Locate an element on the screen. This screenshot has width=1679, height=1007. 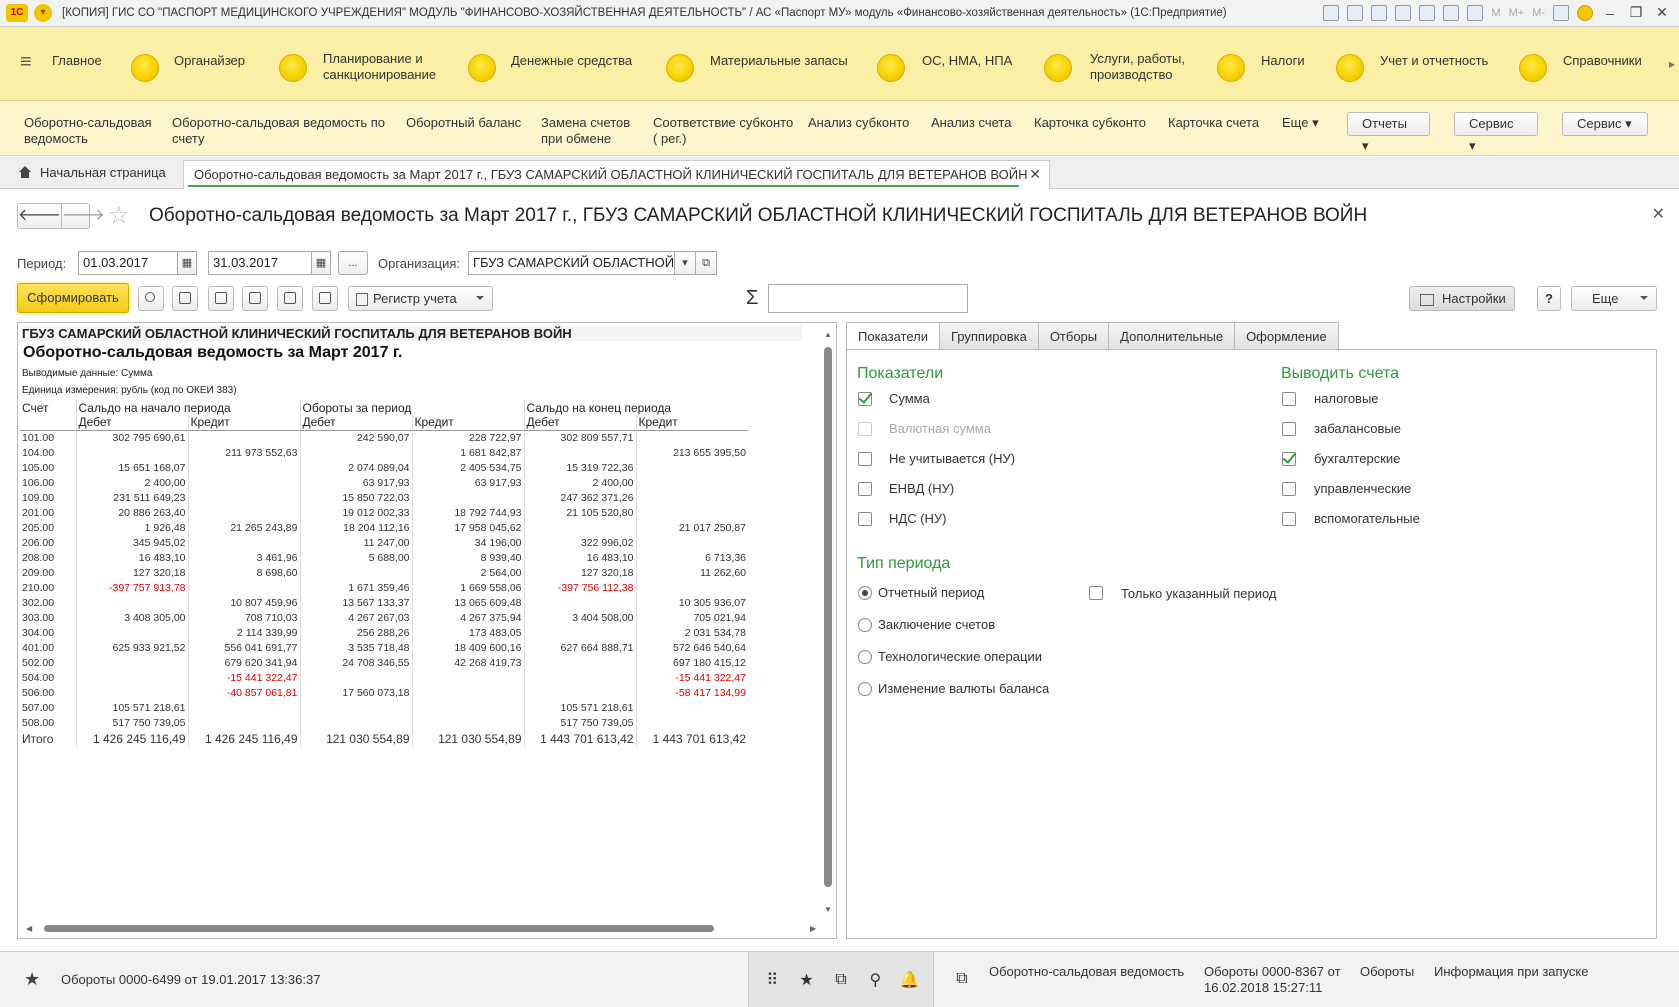
amount-cell: 173 483,05 is located at coordinates (467, 632).